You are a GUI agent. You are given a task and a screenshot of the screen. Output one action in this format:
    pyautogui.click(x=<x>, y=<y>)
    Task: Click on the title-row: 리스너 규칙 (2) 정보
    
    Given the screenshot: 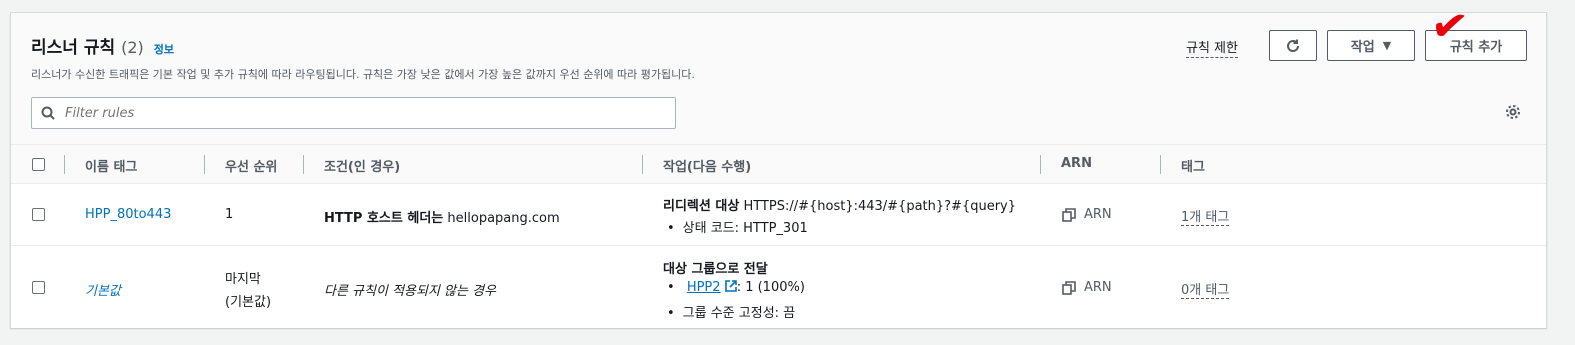 What is the action you would take?
    pyautogui.click(x=102, y=45)
    